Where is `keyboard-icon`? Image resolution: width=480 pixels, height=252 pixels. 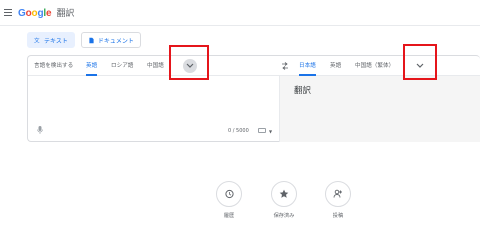 keyboard-icon is located at coordinates (262, 130).